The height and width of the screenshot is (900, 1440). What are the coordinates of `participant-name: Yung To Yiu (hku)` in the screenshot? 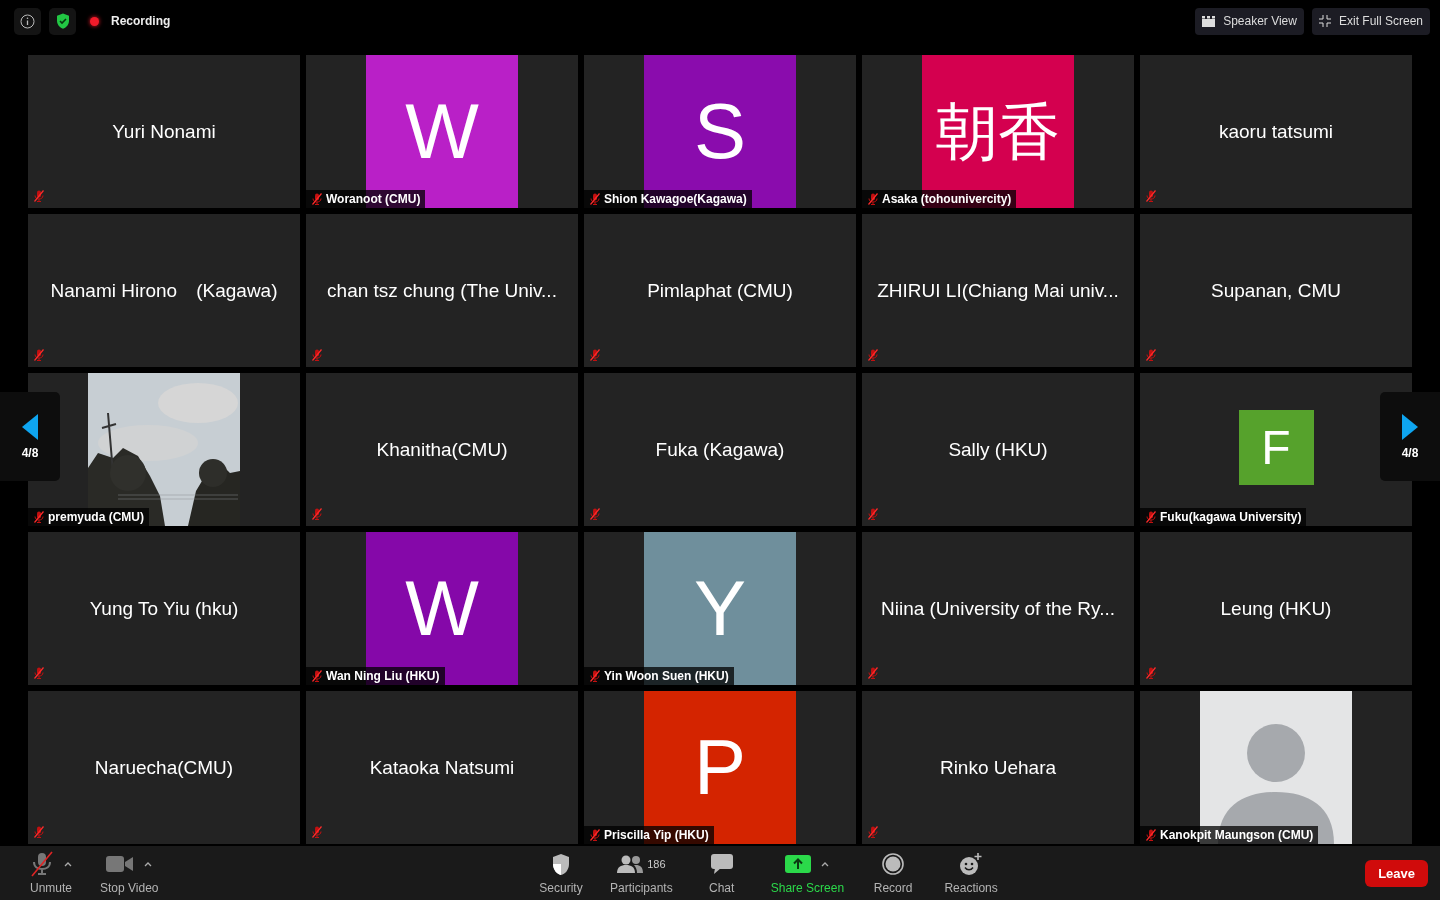 It's located at (164, 608).